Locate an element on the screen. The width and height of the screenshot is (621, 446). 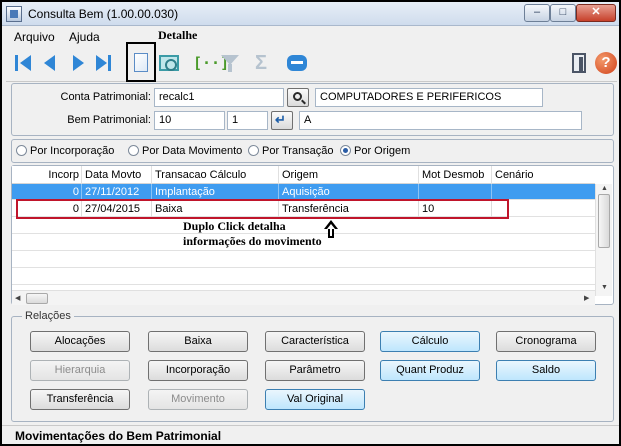
conta-label: Conta Patrimonial: is located at coordinates (106, 97).